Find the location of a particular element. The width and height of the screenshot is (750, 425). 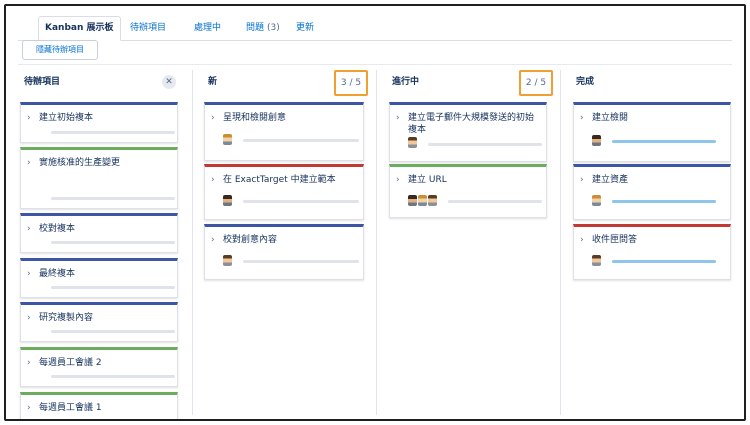

card-title: 每週員工會議 1 is located at coordinates (70, 408).